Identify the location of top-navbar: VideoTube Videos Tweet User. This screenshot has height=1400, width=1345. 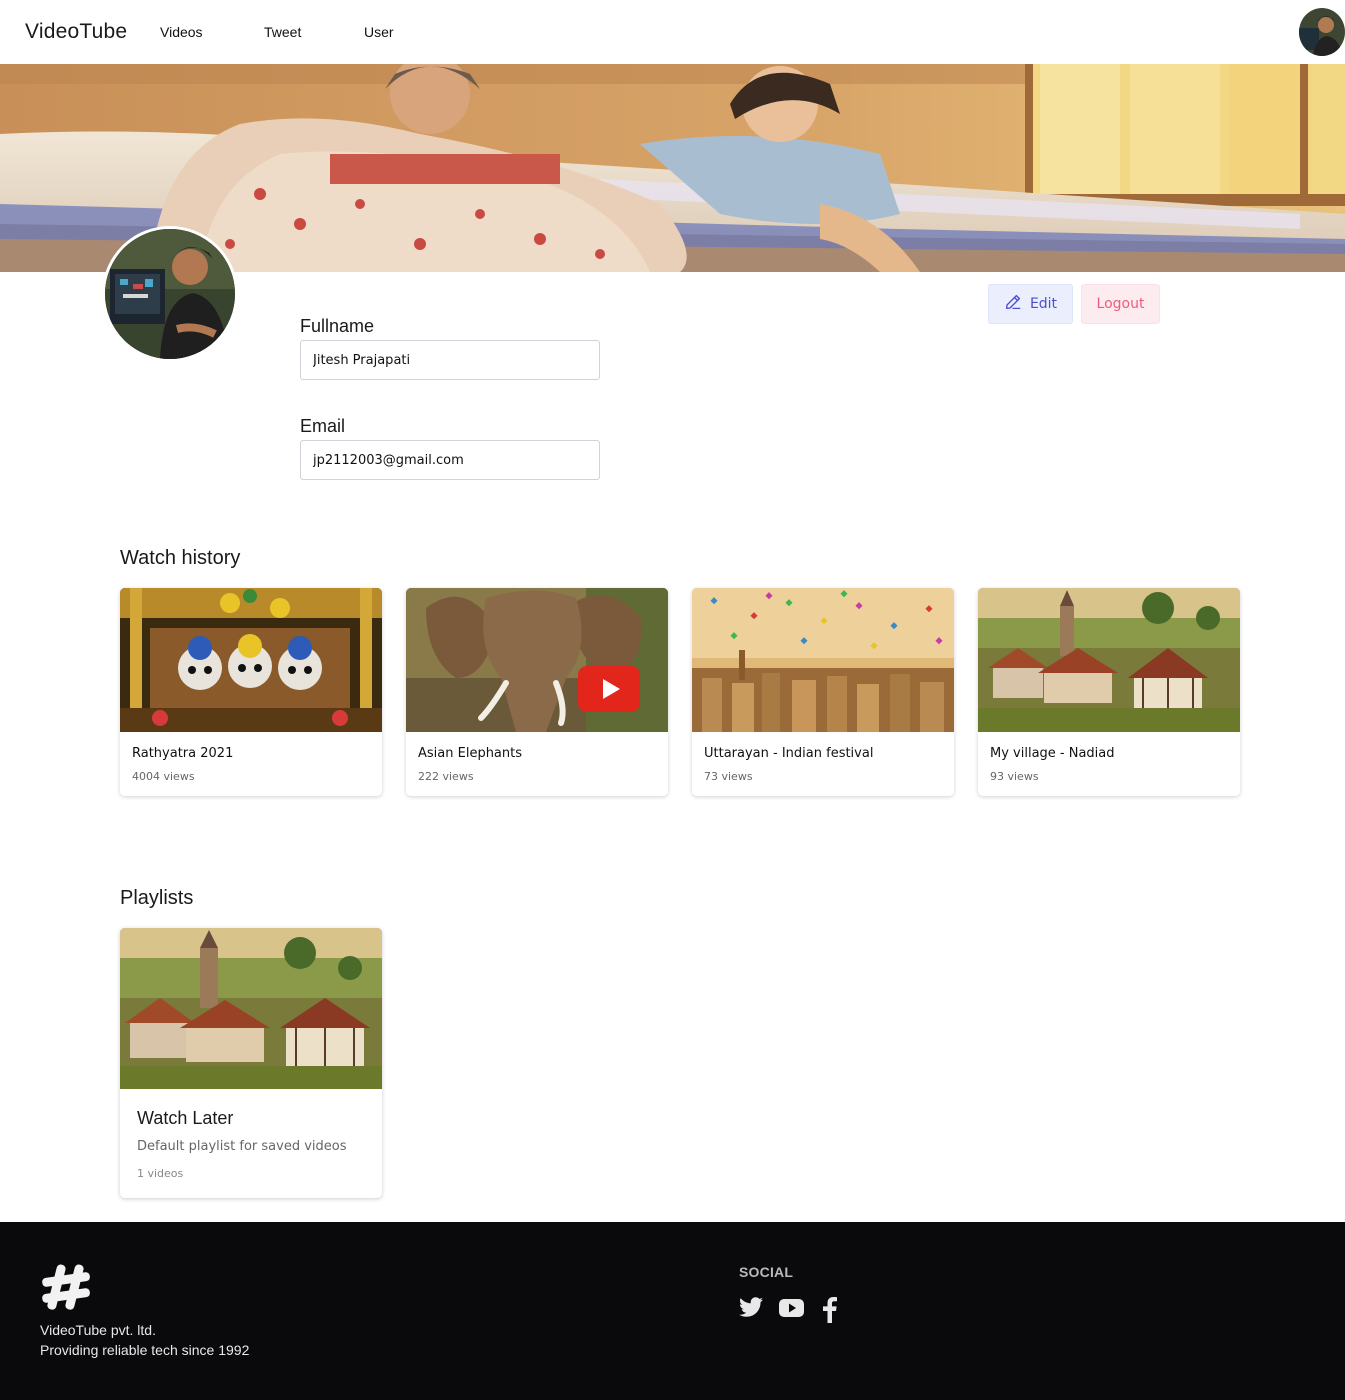
(672, 32).